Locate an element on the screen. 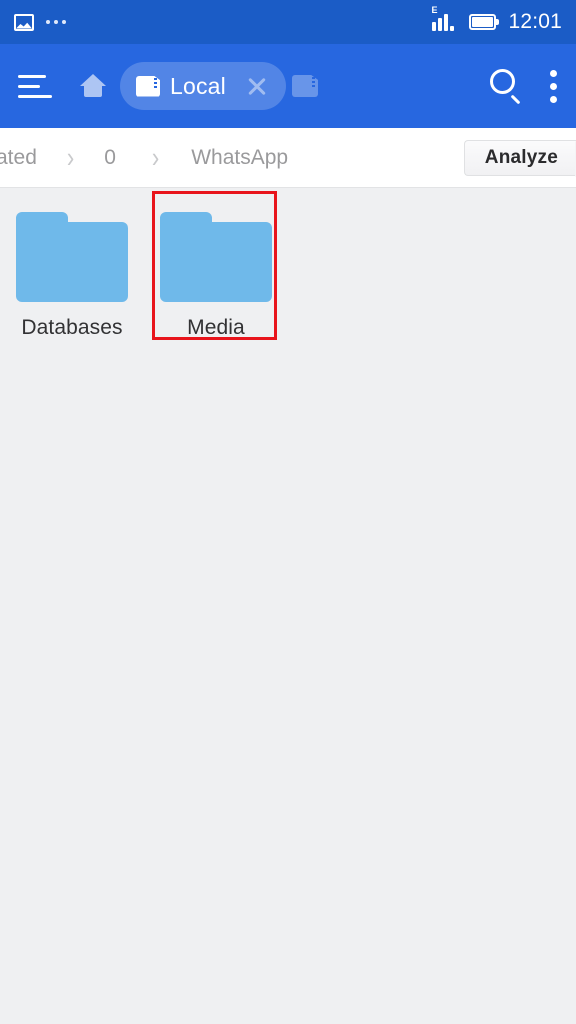 The width and height of the screenshot is (576, 1024). breadcrumb-item-1: 0 is located at coordinates (110, 158).